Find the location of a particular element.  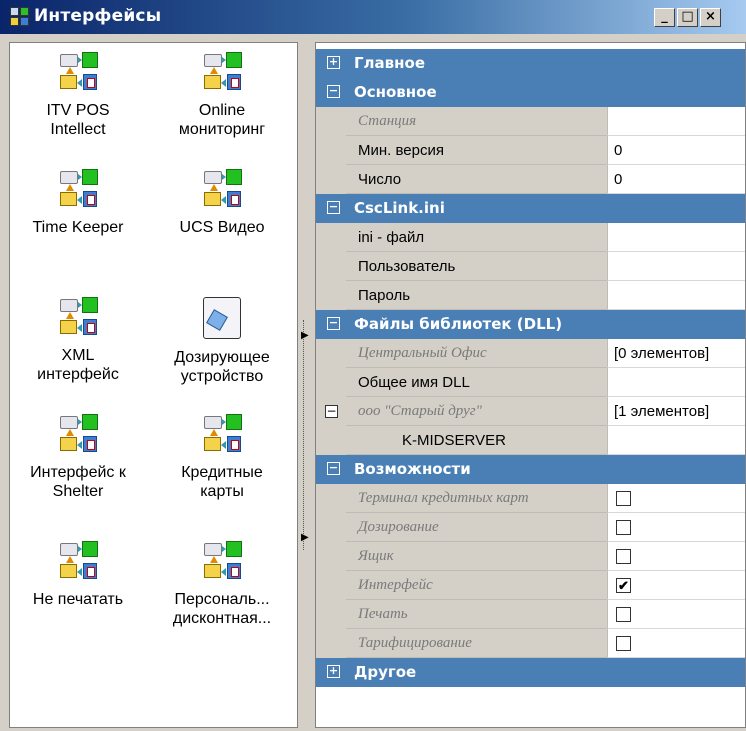

interface-item: UCS Видео is located at coordinates (222, 202).